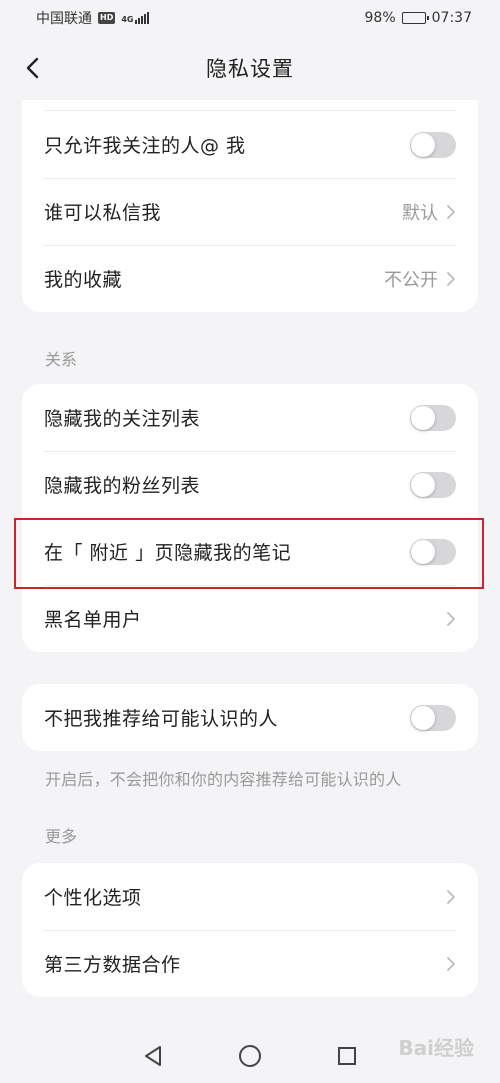  What do you see at coordinates (250, 963) in the screenshot?
I see `row-third-party-data: 第三方数据合作` at bounding box center [250, 963].